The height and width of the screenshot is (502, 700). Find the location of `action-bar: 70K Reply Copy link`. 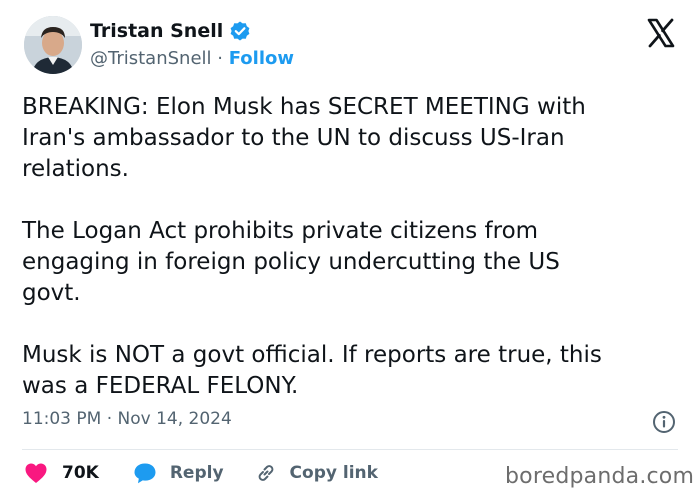

action-bar: 70K Reply Copy link is located at coordinates (201, 473).